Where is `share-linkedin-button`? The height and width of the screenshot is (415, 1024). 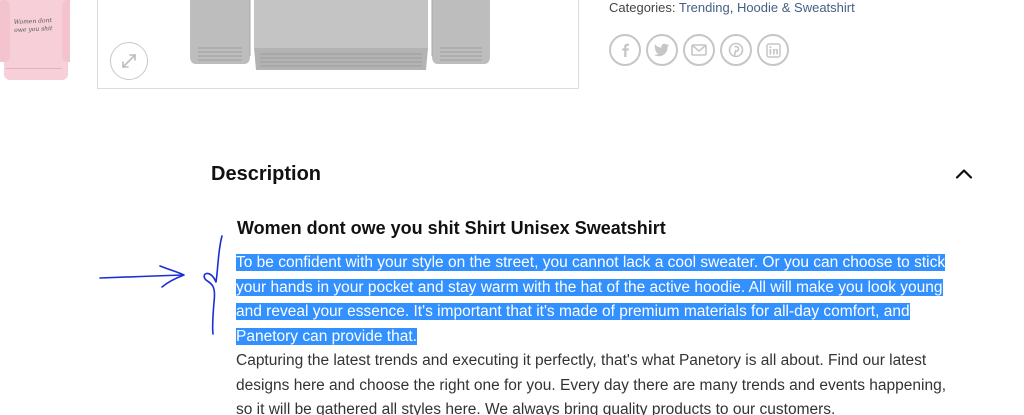 share-linkedin-button is located at coordinates (773, 50).